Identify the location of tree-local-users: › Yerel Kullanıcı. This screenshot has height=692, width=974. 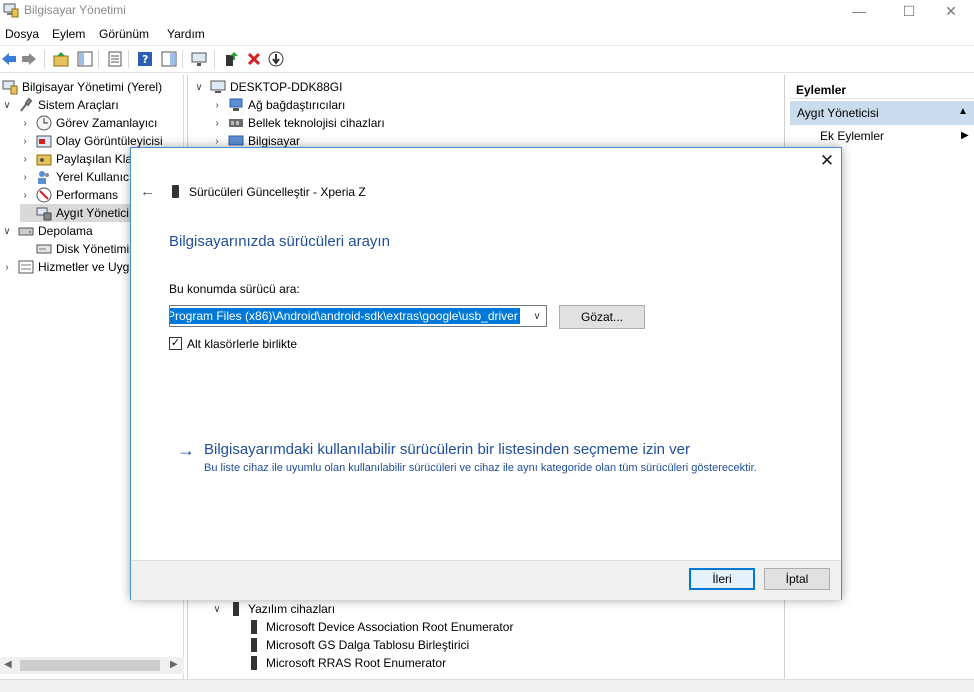
(76, 177).